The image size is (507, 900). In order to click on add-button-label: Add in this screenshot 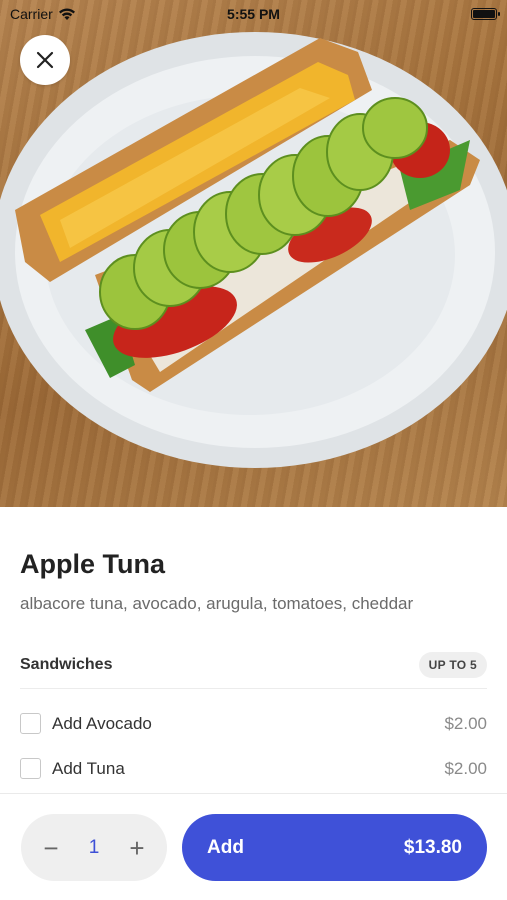, I will do `click(225, 847)`.